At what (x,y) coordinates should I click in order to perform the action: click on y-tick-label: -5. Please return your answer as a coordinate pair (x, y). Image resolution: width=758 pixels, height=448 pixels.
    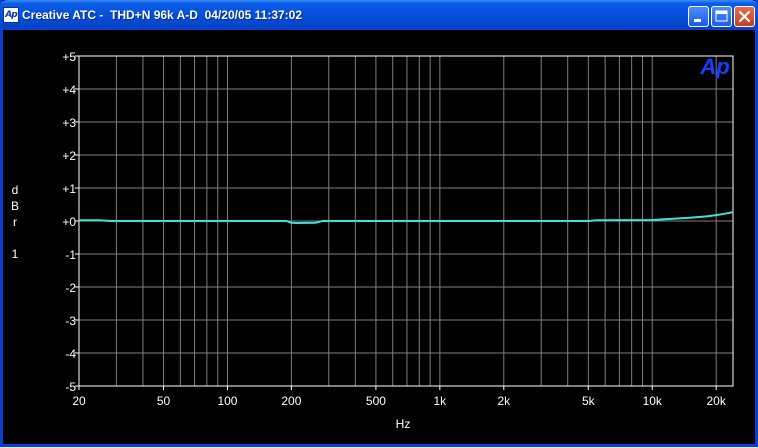
    Looking at the image, I should click on (70, 387).